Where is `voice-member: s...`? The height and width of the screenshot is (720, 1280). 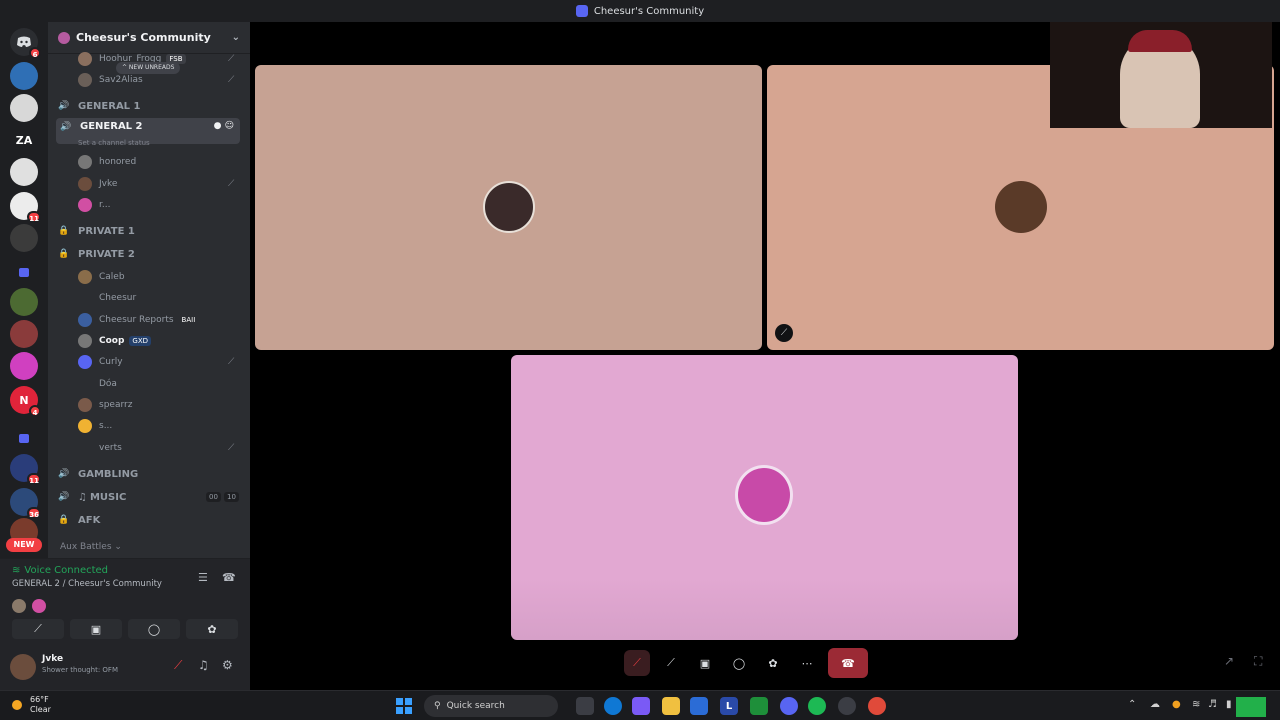
voice-member: s... is located at coordinates (95, 426).